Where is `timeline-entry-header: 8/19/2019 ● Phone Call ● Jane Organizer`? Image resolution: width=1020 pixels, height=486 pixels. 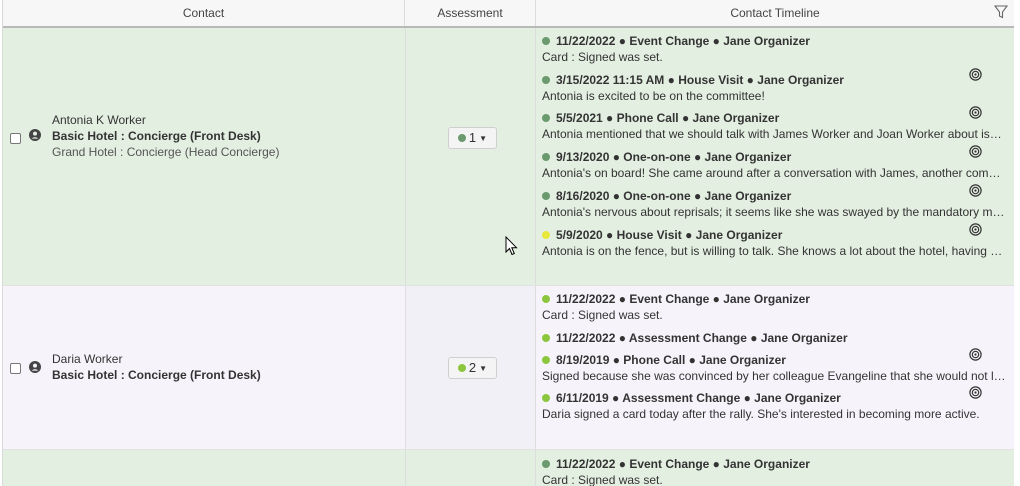 timeline-entry-header: 8/19/2019 ● Phone Call ● Jane Organizer is located at coordinates (671, 360).